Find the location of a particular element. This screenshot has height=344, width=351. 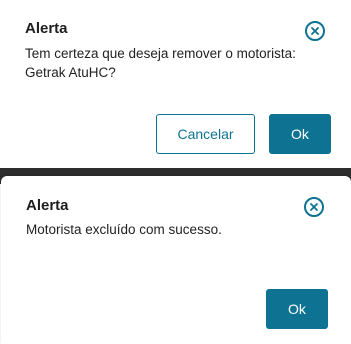

cancel-button: Cancelar is located at coordinates (205, 134).